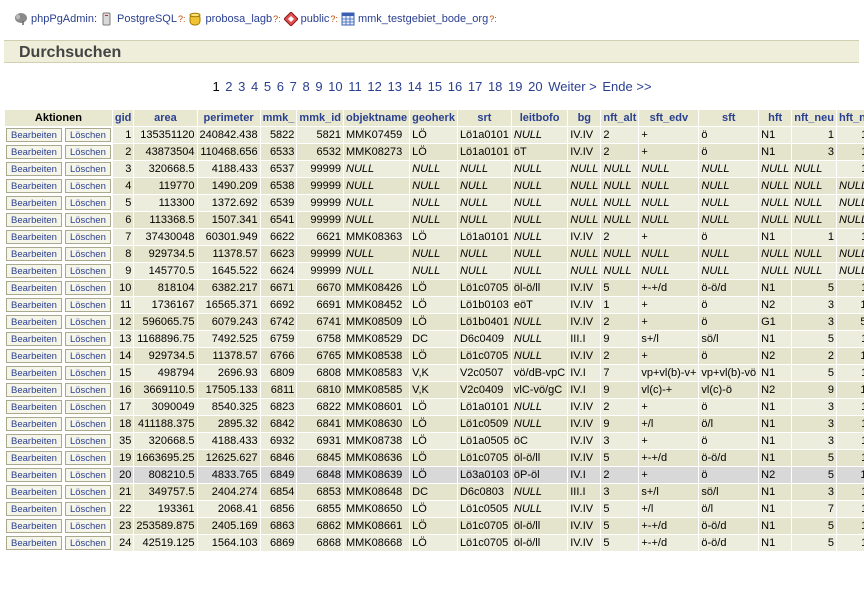 This screenshot has height=589, width=864. What do you see at coordinates (435, 86) in the screenshot?
I see `page-link: 15` at bounding box center [435, 86].